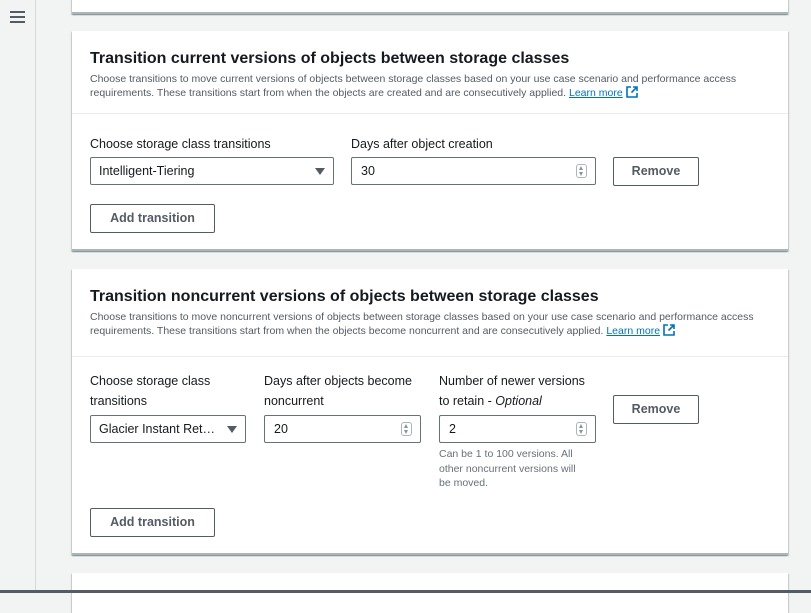  Describe the element at coordinates (118, 401) in the screenshot. I see `storage-class-label-line2: transitions` at that location.